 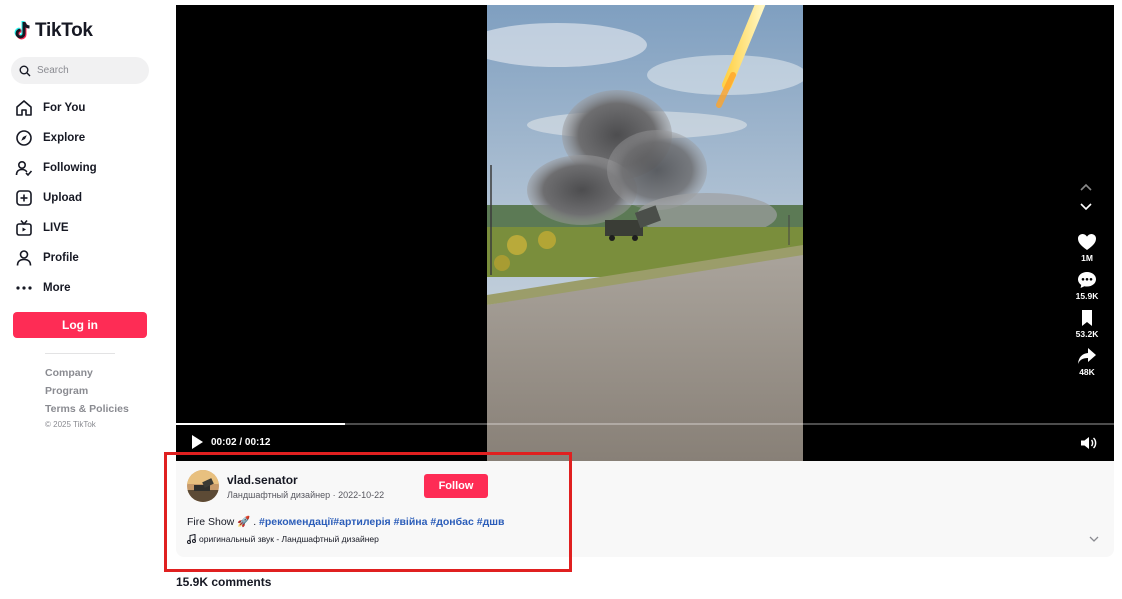 What do you see at coordinates (1086, 207) in the screenshot?
I see `next-video-icon` at bounding box center [1086, 207].